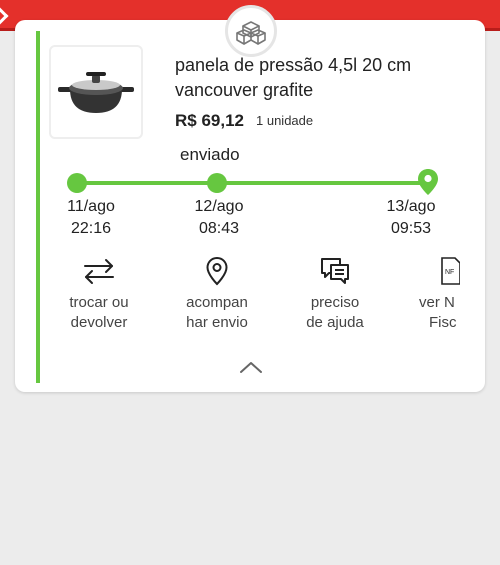 This screenshot has height=565, width=500. I want to click on swap-arrows-icon, so click(99, 271).